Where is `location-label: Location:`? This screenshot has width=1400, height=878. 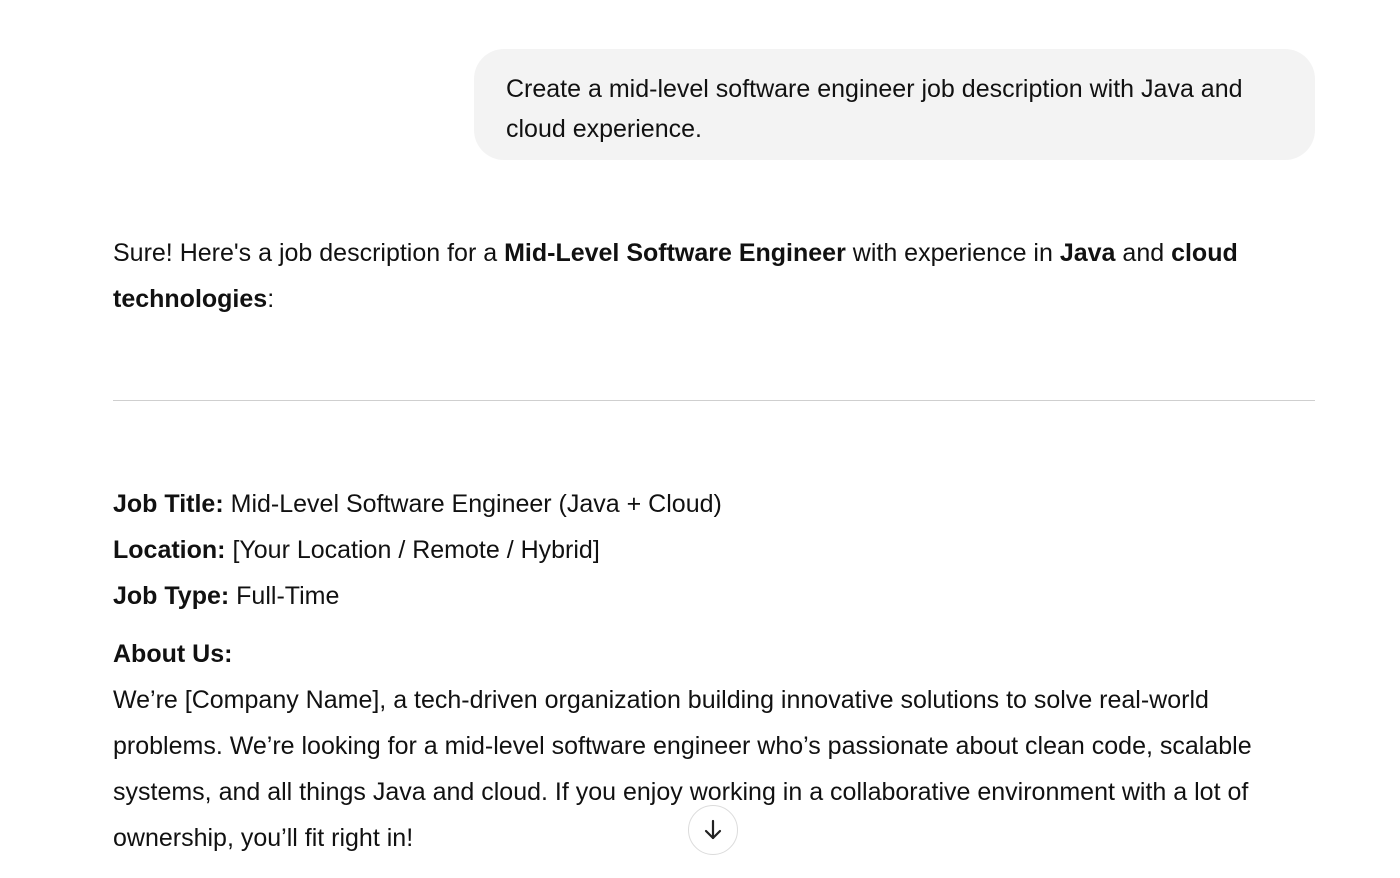 location-label: Location: is located at coordinates (169, 550).